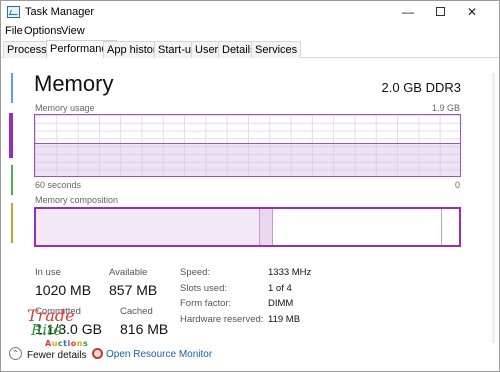 Image resolution: width=500 pixels, height=372 pixels. I want to click on window-title: Task Manager, so click(60, 12).